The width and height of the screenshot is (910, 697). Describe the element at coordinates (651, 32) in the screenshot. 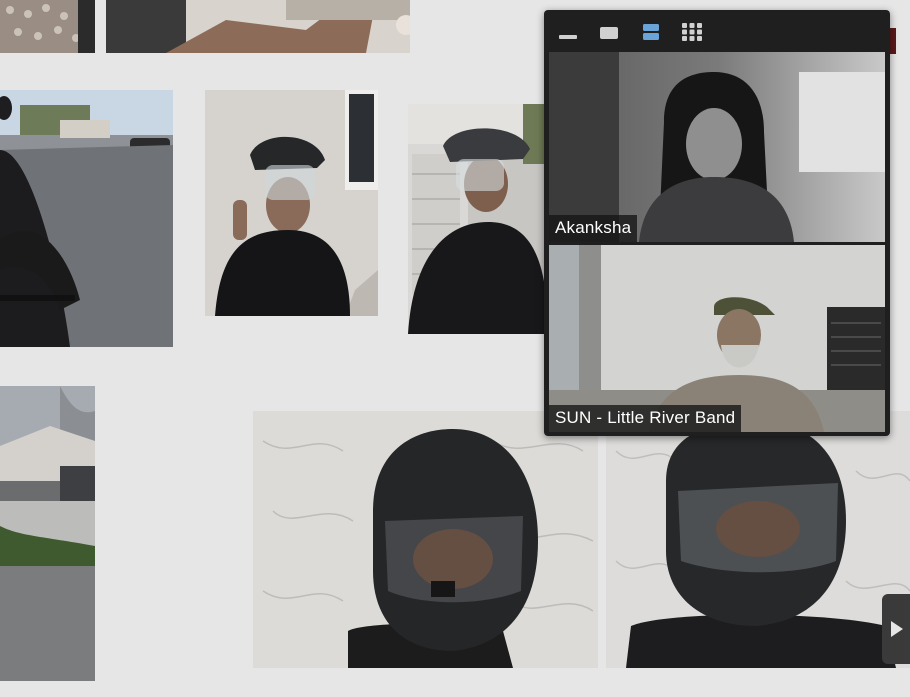

I see `stacked-view-icon` at that location.